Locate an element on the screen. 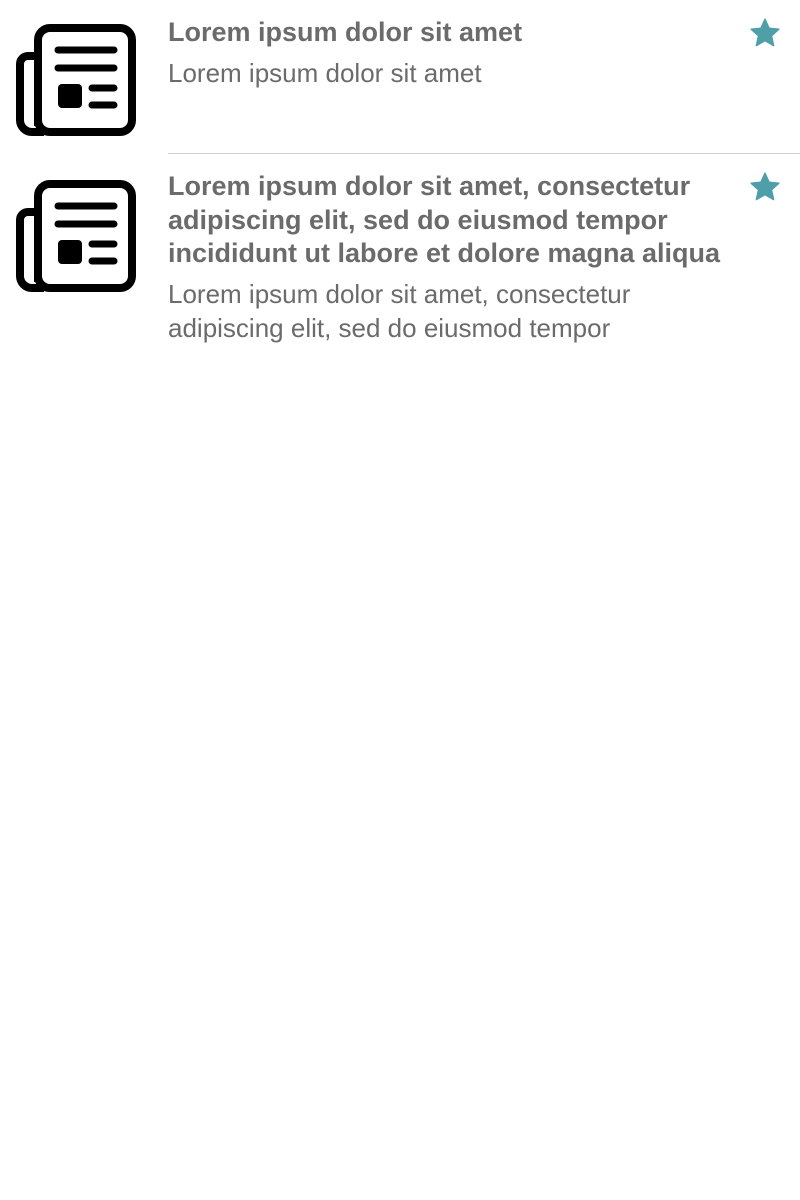 This screenshot has height=1200, width=800. item-title: Lorem ipsum dolor sit amet is located at coordinates (345, 32).